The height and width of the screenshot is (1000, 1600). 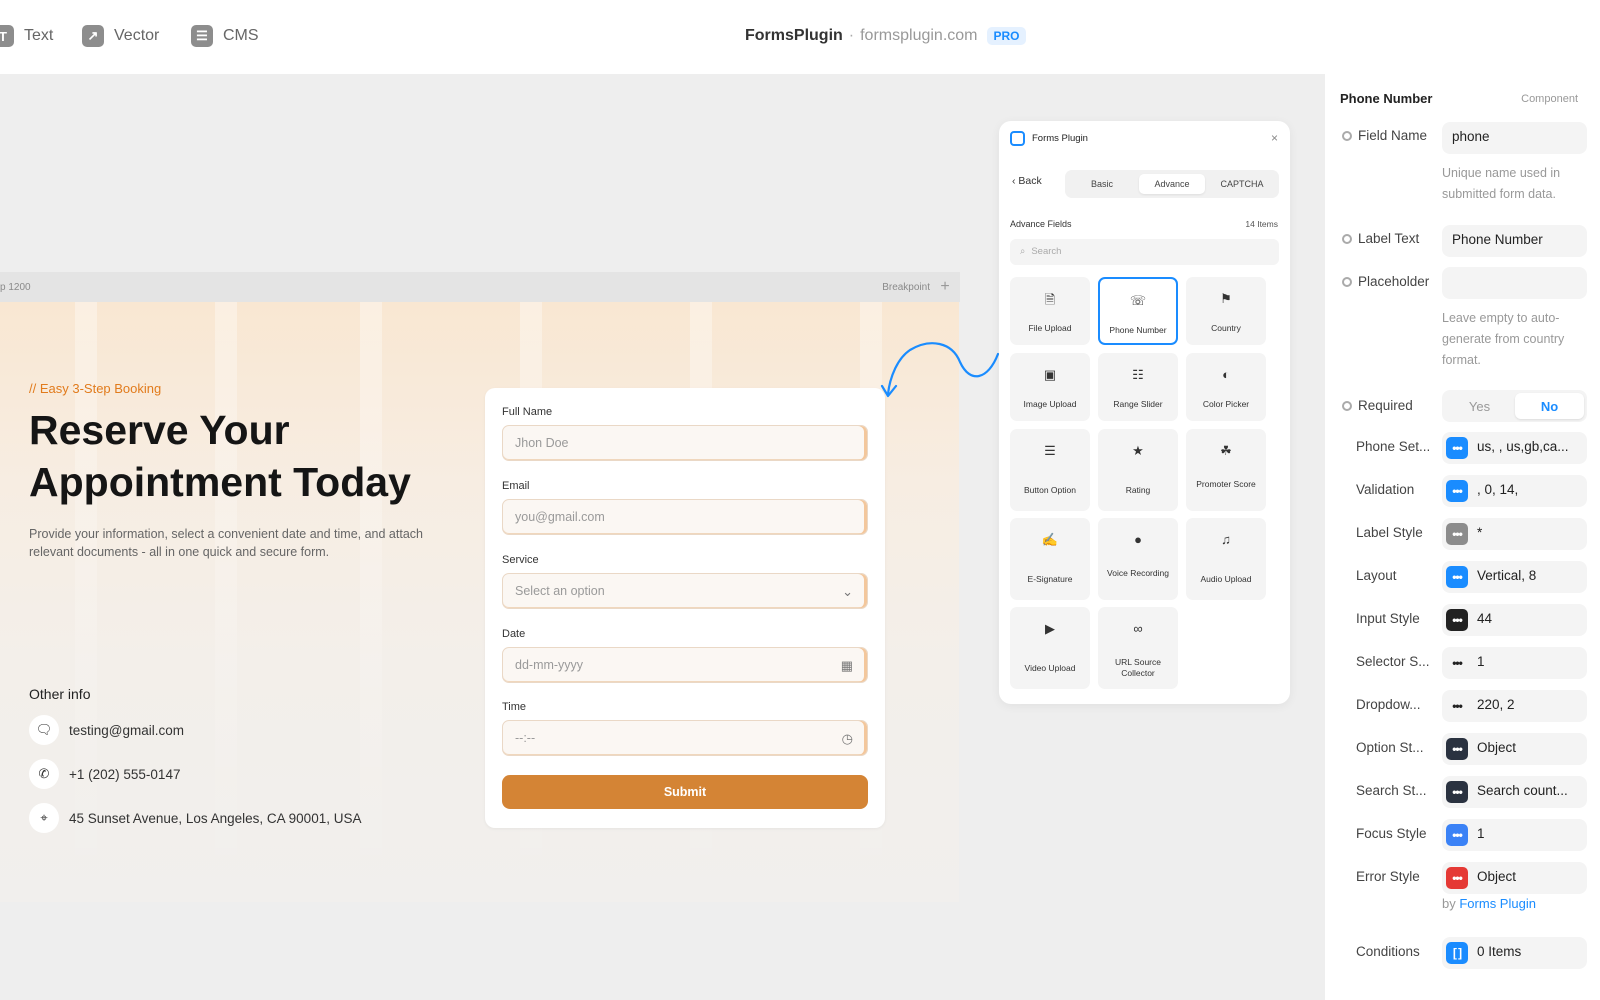 I want to click on tab-basic: Basic, so click(x=1102, y=184).